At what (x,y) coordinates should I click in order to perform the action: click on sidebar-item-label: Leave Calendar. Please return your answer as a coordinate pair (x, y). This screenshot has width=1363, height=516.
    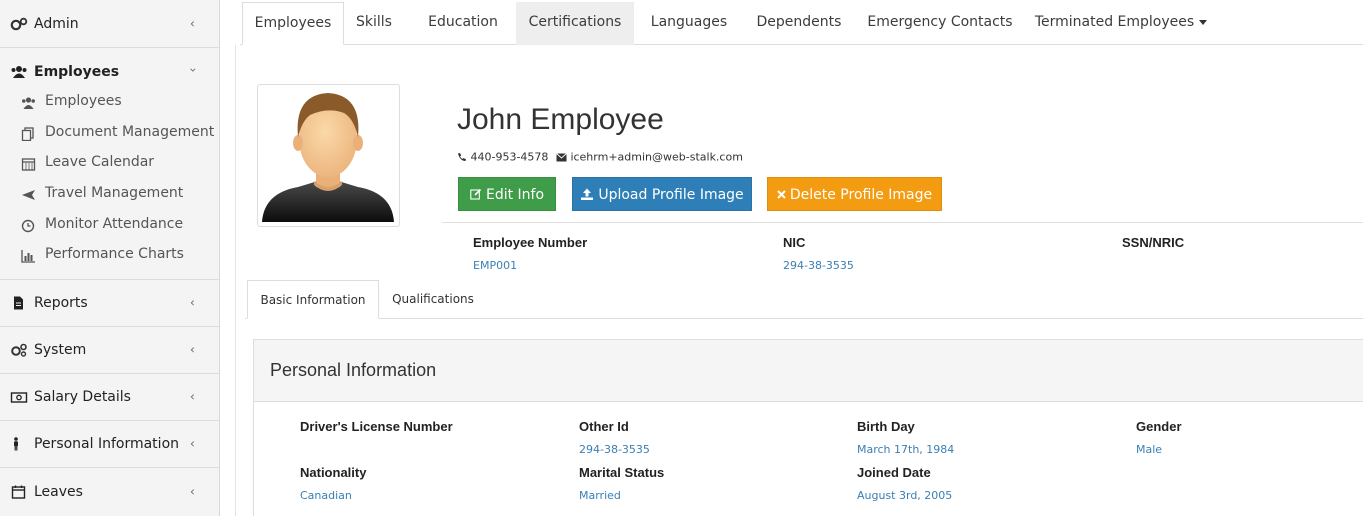
    Looking at the image, I should click on (100, 162).